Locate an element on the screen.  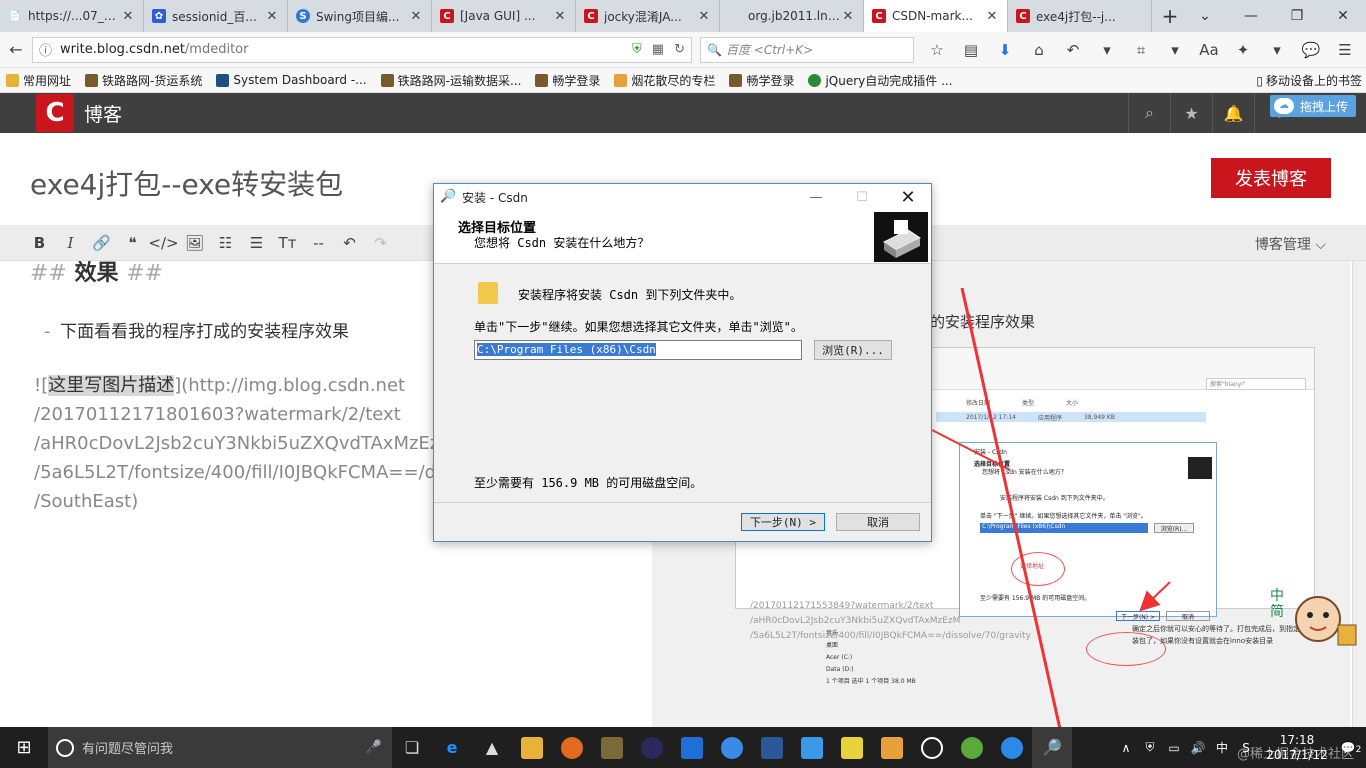
shield-app-icon is located at coordinates (692, 747).